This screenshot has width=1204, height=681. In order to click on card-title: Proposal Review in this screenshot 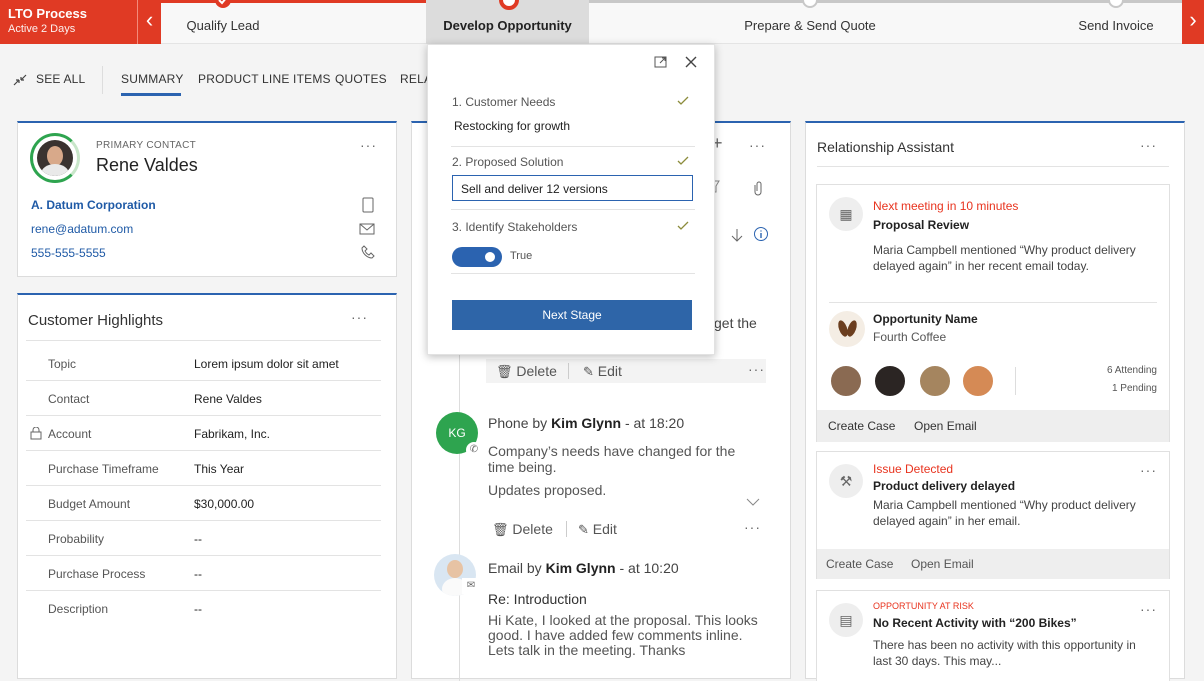, I will do `click(921, 225)`.